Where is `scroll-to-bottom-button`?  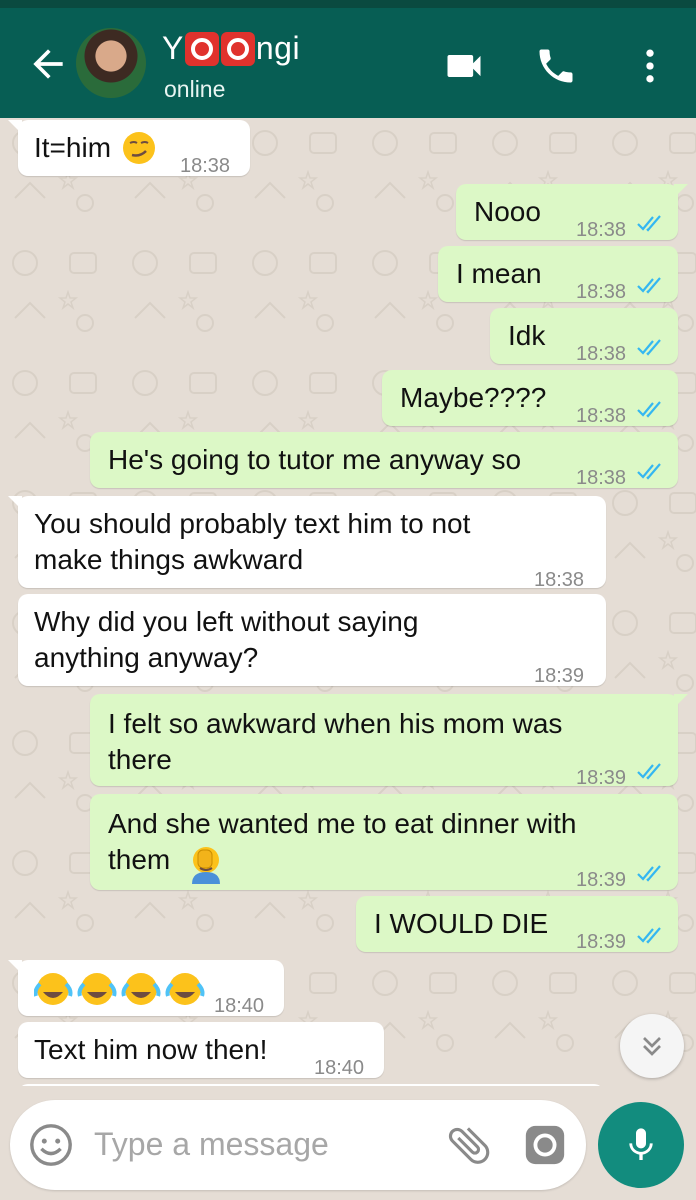
scroll-to-bottom-button is located at coordinates (652, 1046).